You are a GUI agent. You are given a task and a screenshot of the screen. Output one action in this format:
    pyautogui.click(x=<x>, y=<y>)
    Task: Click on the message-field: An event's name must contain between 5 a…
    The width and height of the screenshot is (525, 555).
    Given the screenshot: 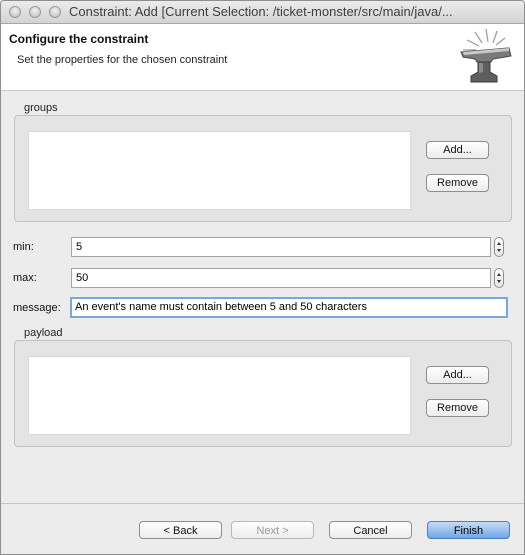 What is the action you would take?
    pyautogui.click(x=289, y=307)
    